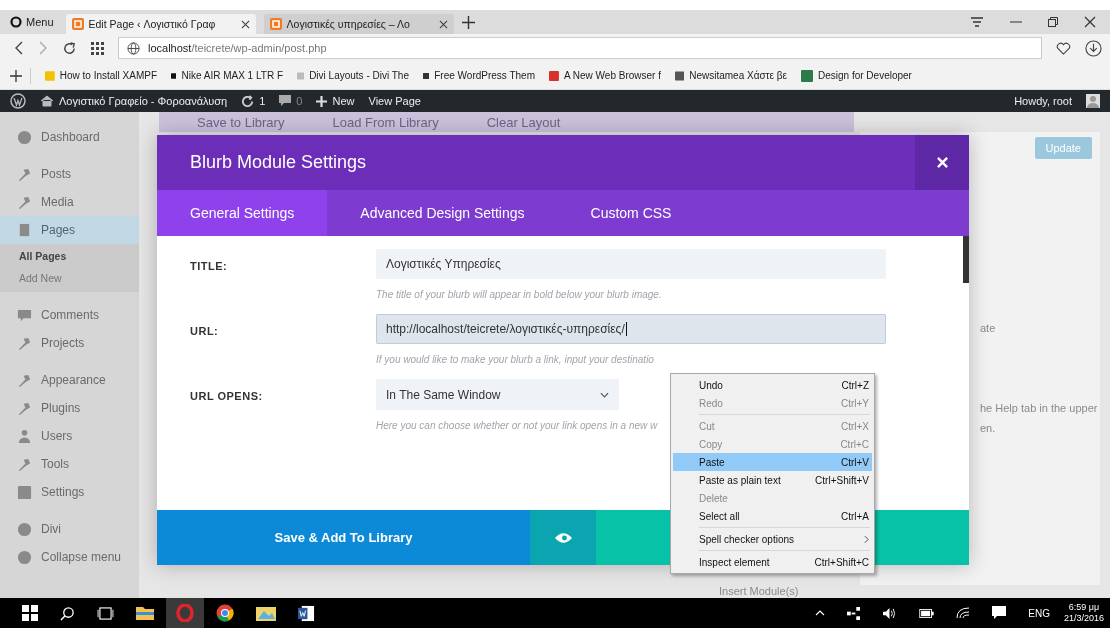  I want to click on field-label: URL:, so click(205, 331).